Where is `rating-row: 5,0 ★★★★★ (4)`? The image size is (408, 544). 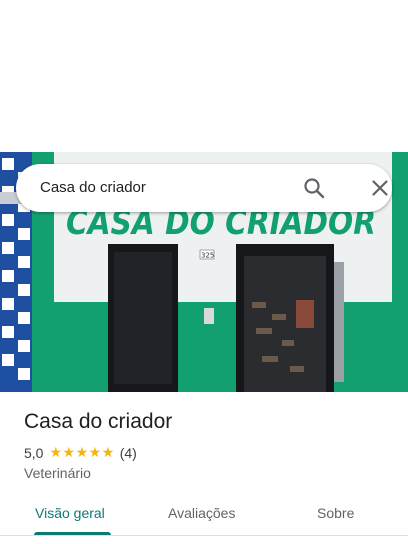
rating-row: 5,0 ★★★★★ (4) is located at coordinates (80, 452).